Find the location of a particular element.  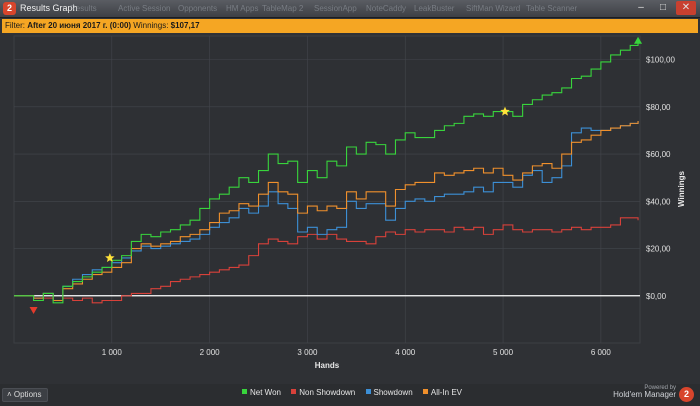

filter-prefix: Filter: is located at coordinates (15, 25).